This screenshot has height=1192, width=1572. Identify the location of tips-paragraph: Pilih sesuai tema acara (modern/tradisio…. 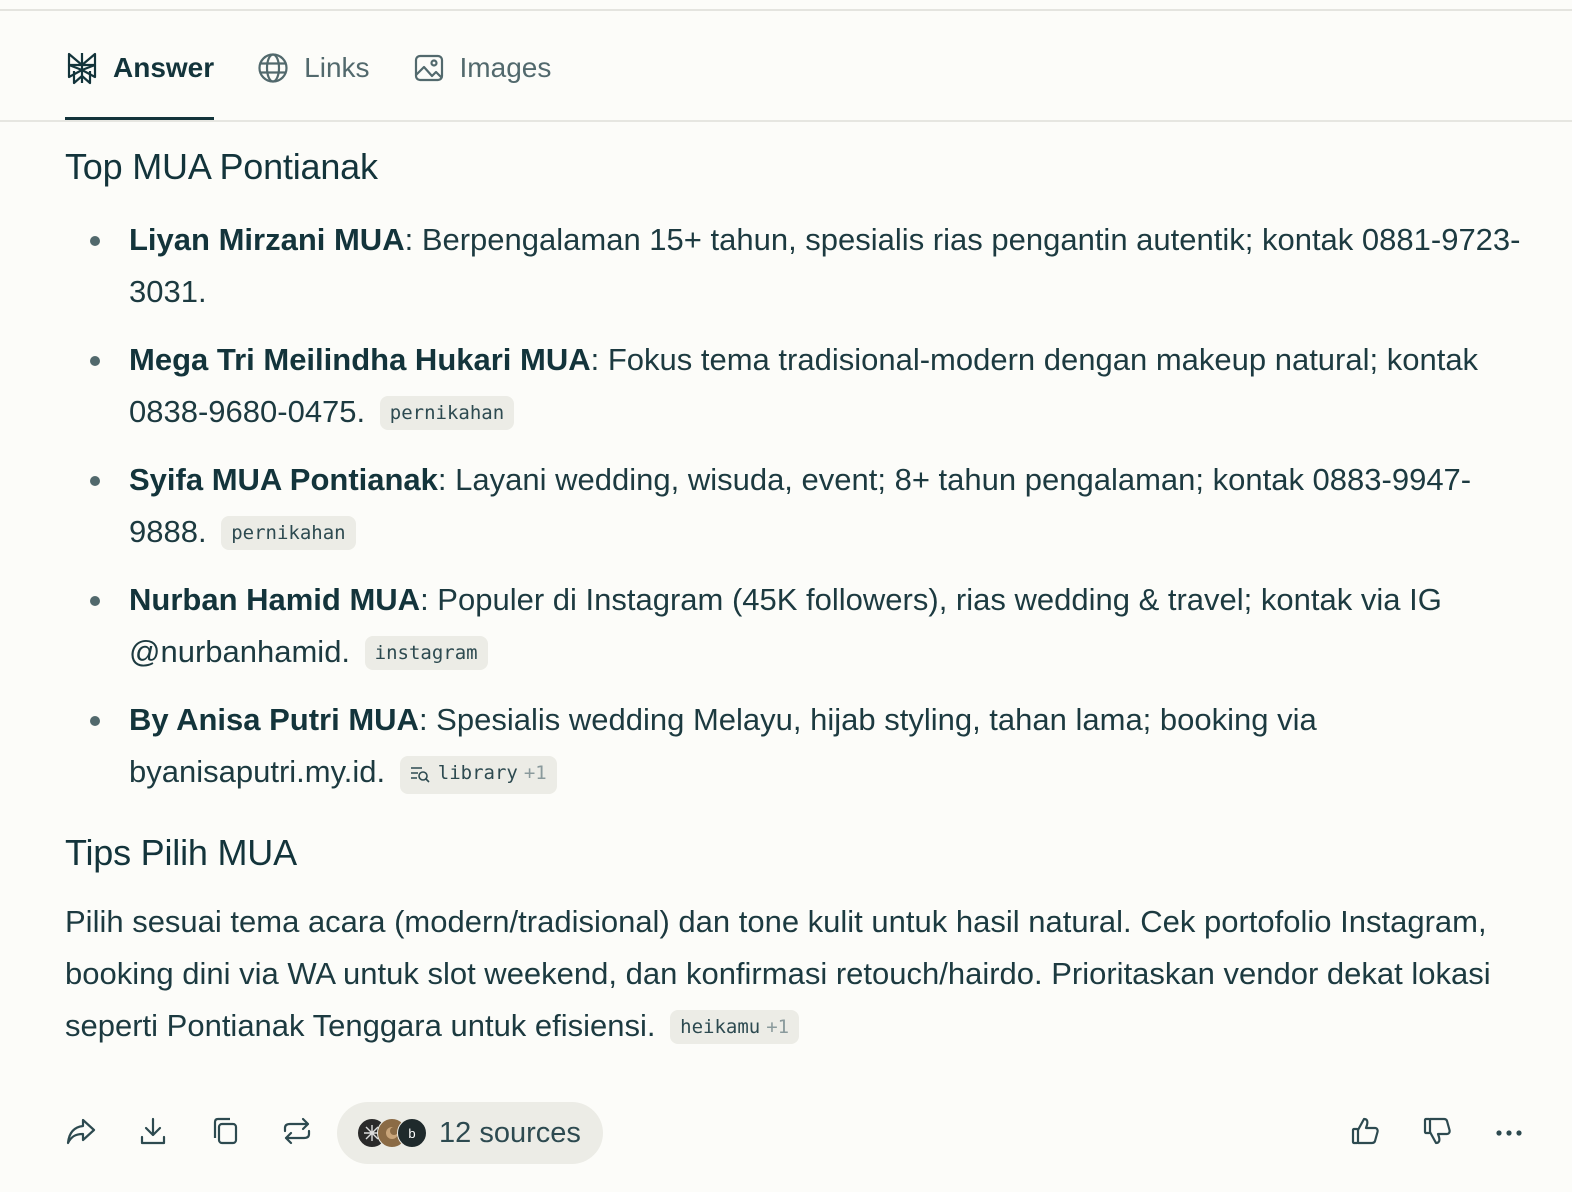
(795, 974).